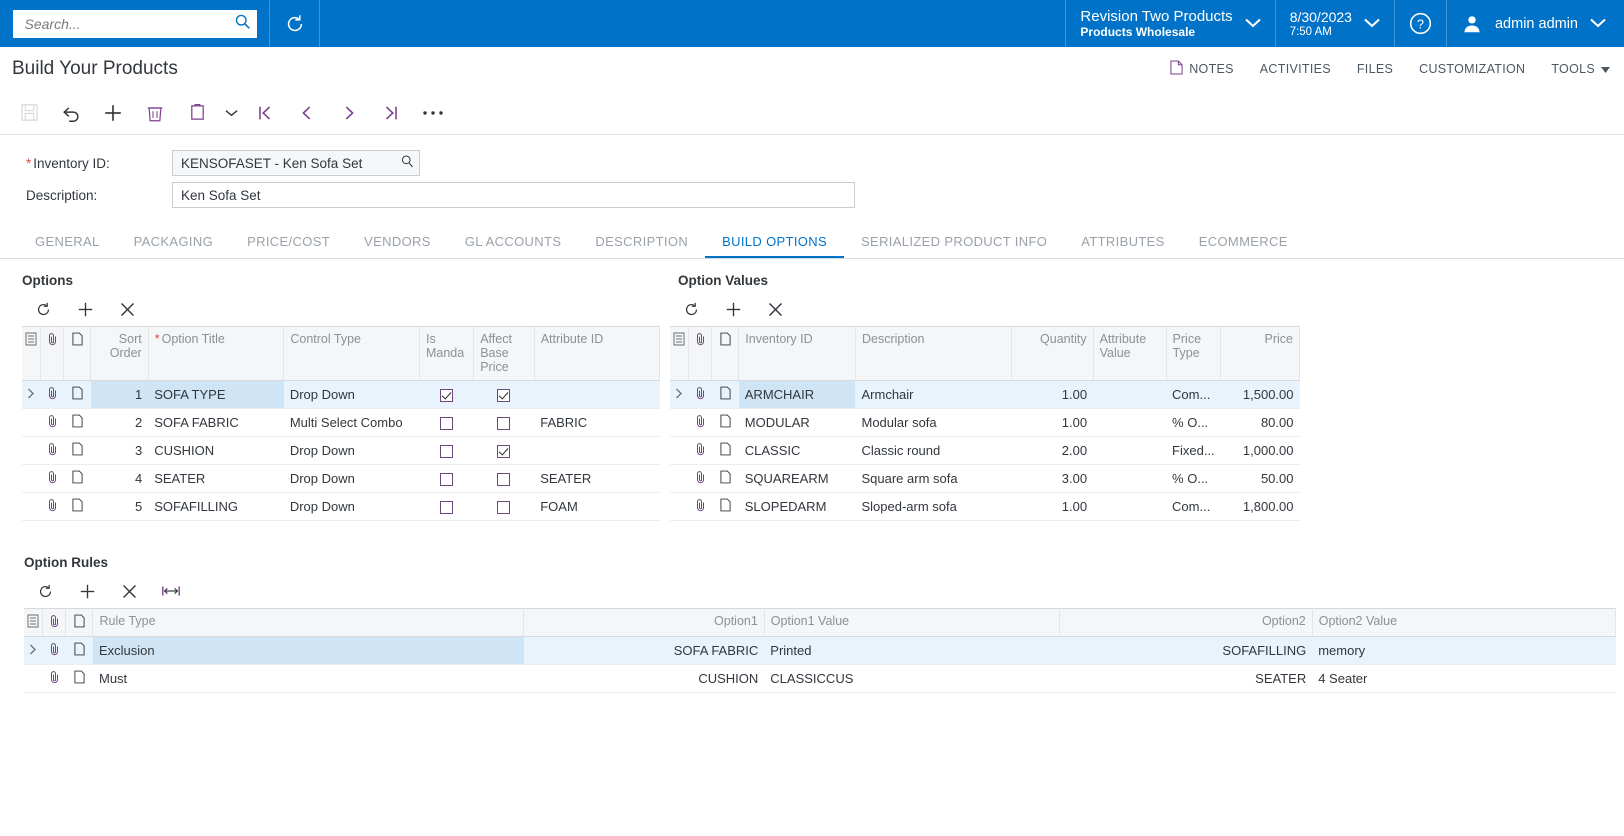  What do you see at coordinates (1169, 23) in the screenshot?
I see `company-selector: Revision Two Products Products Wholesale` at bounding box center [1169, 23].